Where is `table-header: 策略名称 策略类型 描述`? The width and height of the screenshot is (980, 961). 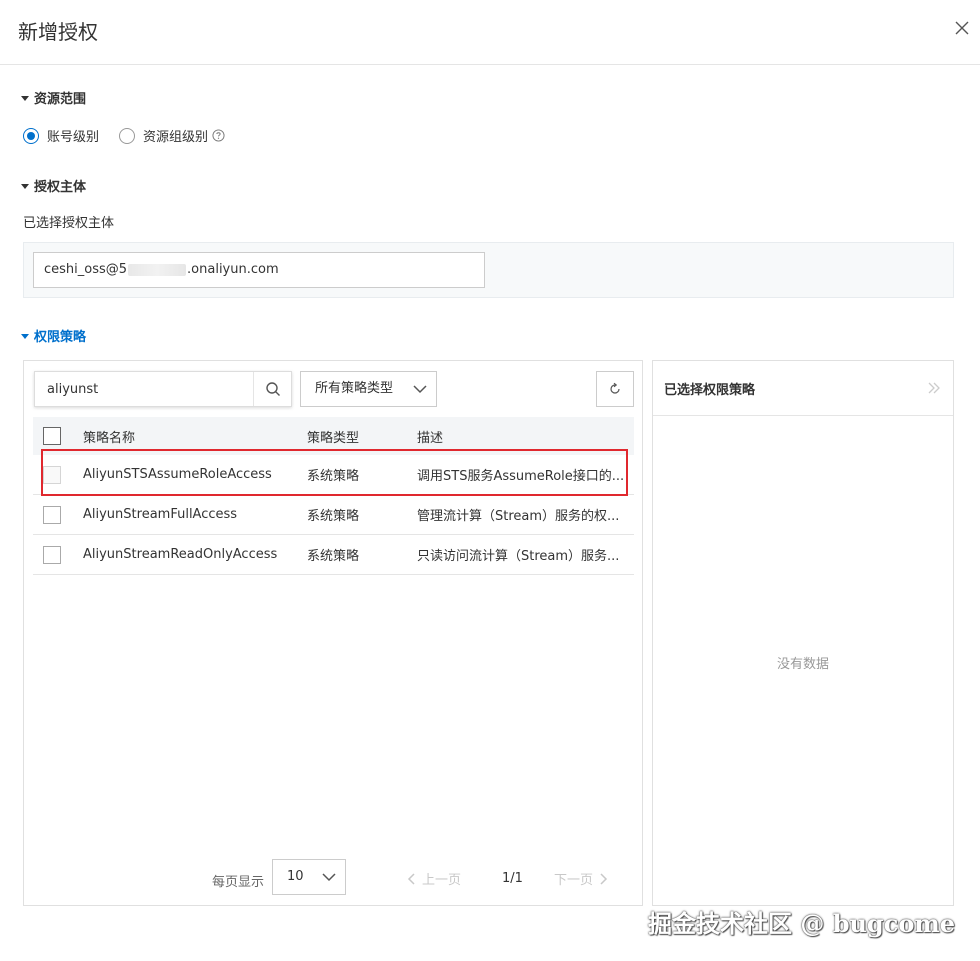 table-header: 策略名称 策略类型 描述 is located at coordinates (333, 436).